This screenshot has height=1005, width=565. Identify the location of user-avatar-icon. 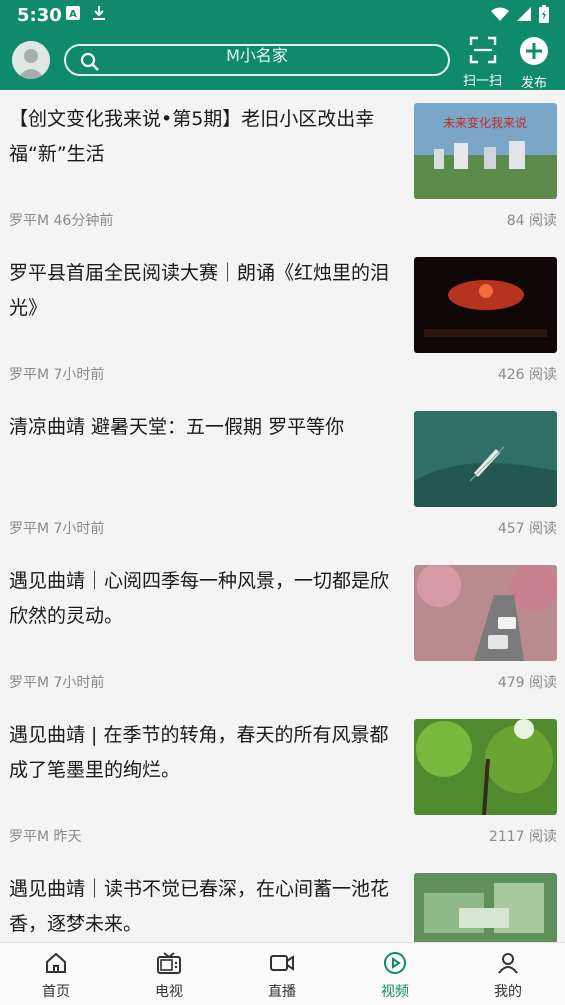
(31, 60).